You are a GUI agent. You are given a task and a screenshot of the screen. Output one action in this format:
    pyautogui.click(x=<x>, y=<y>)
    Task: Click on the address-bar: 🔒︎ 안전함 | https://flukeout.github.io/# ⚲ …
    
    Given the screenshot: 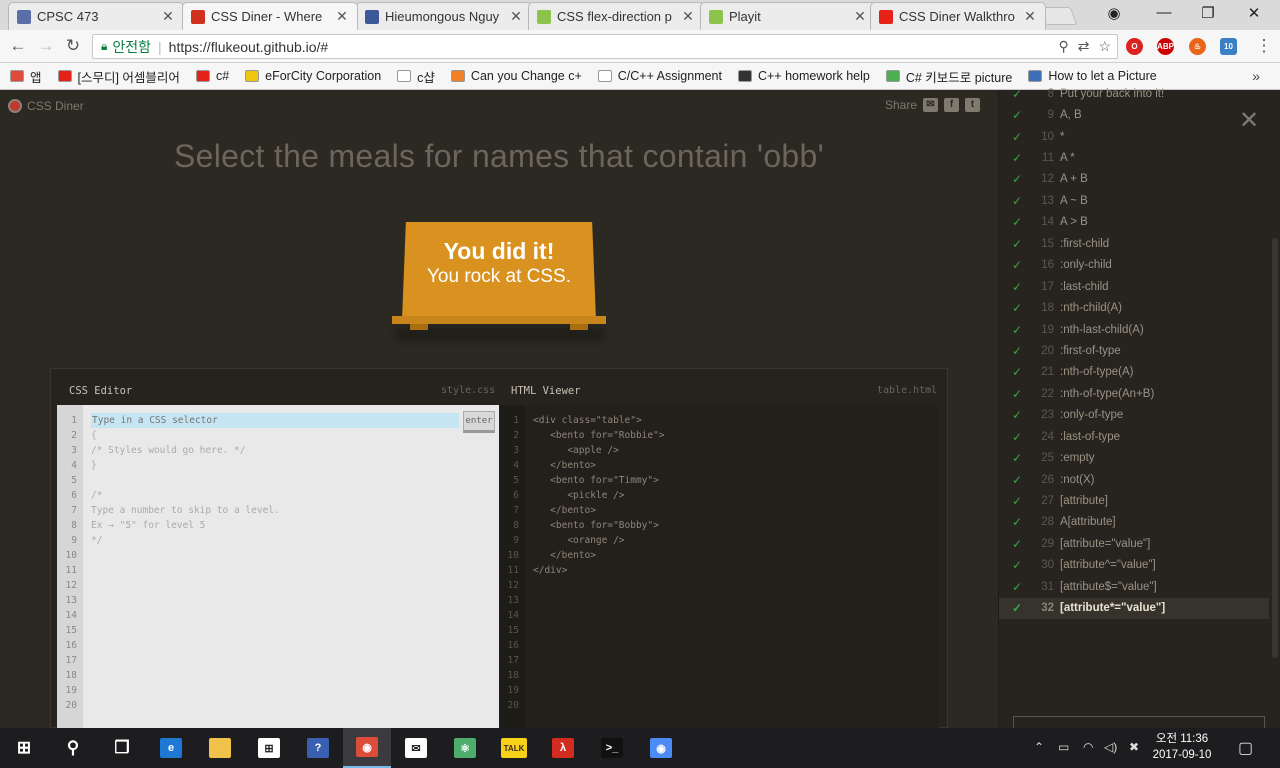 What is the action you would take?
    pyautogui.click(x=605, y=46)
    